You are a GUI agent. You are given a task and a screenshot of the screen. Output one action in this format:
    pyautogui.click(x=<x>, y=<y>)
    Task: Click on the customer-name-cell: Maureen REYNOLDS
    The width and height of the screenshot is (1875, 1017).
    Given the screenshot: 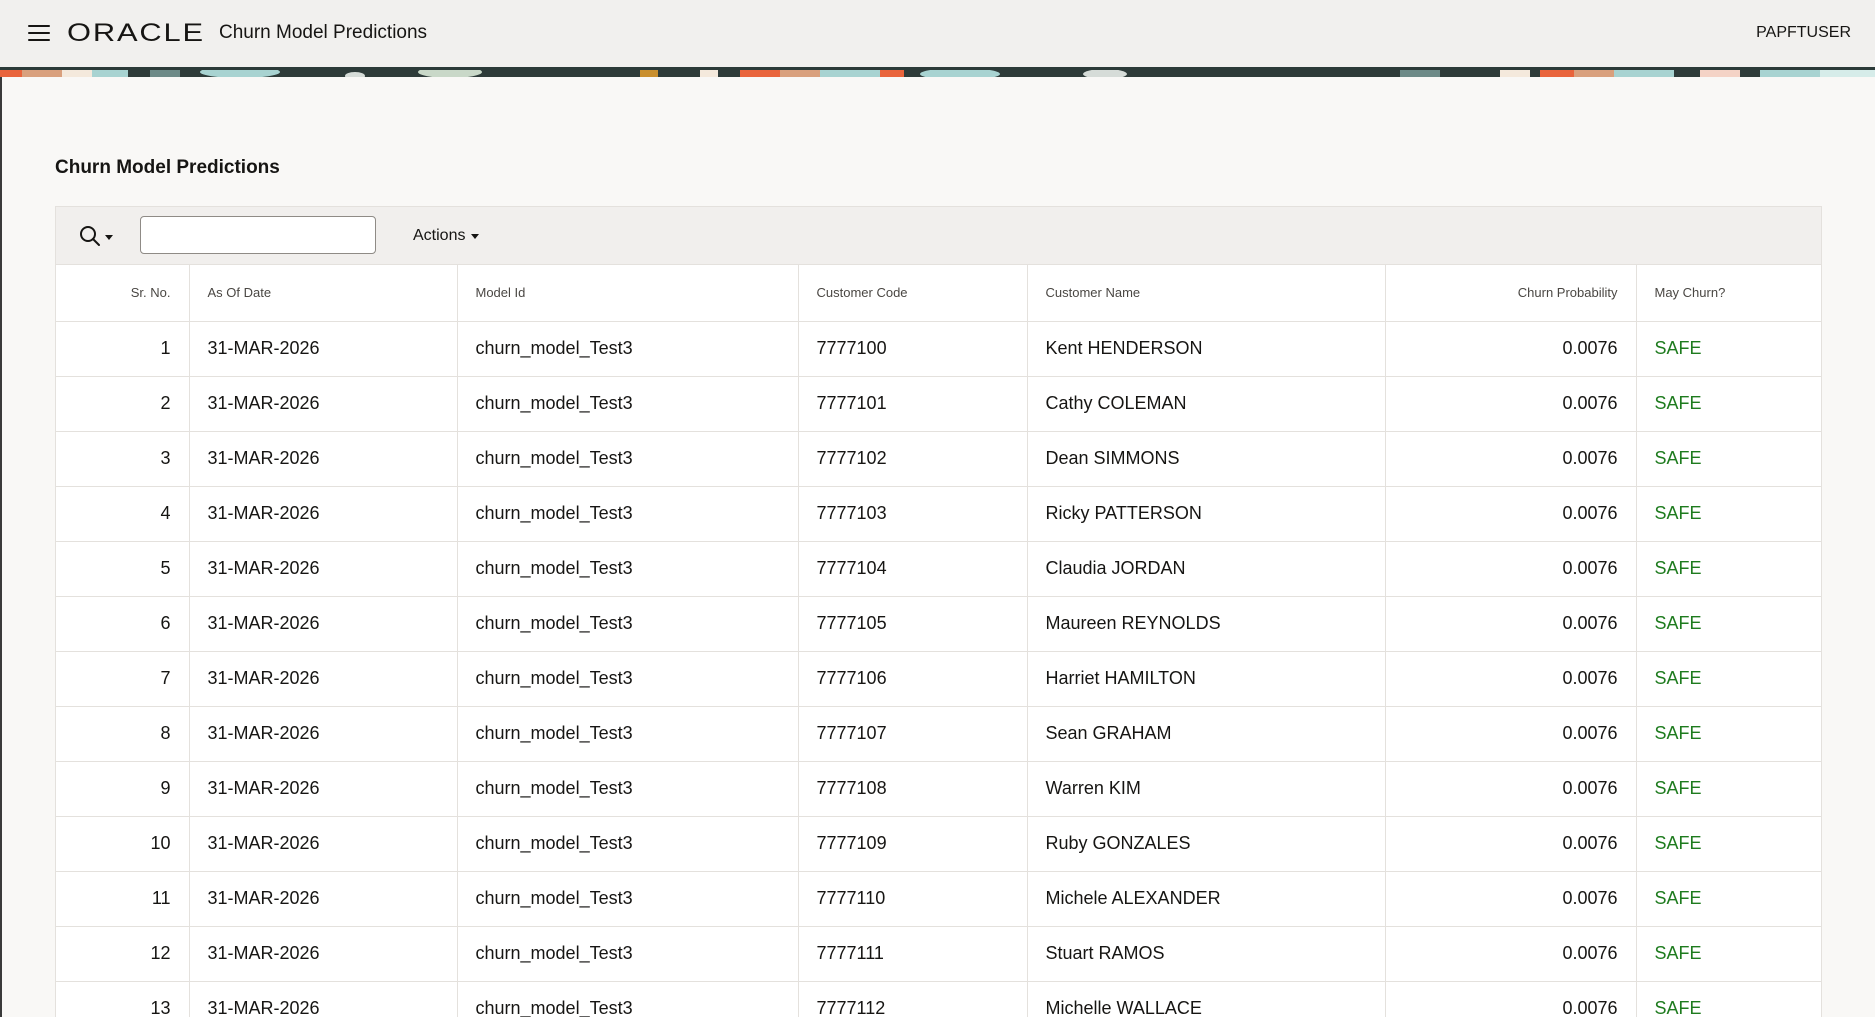 What is the action you would take?
    pyautogui.click(x=1206, y=624)
    